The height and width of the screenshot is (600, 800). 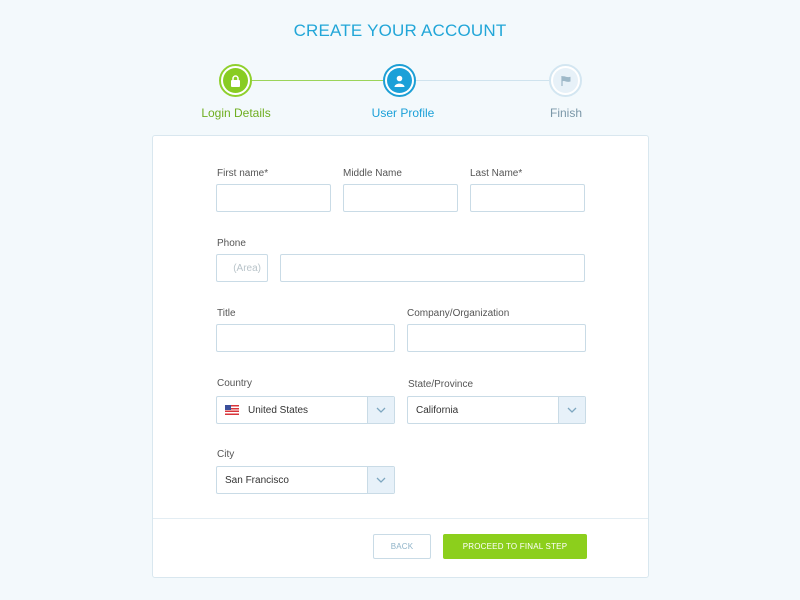 I want to click on middle-name-field, so click(x=400, y=198).